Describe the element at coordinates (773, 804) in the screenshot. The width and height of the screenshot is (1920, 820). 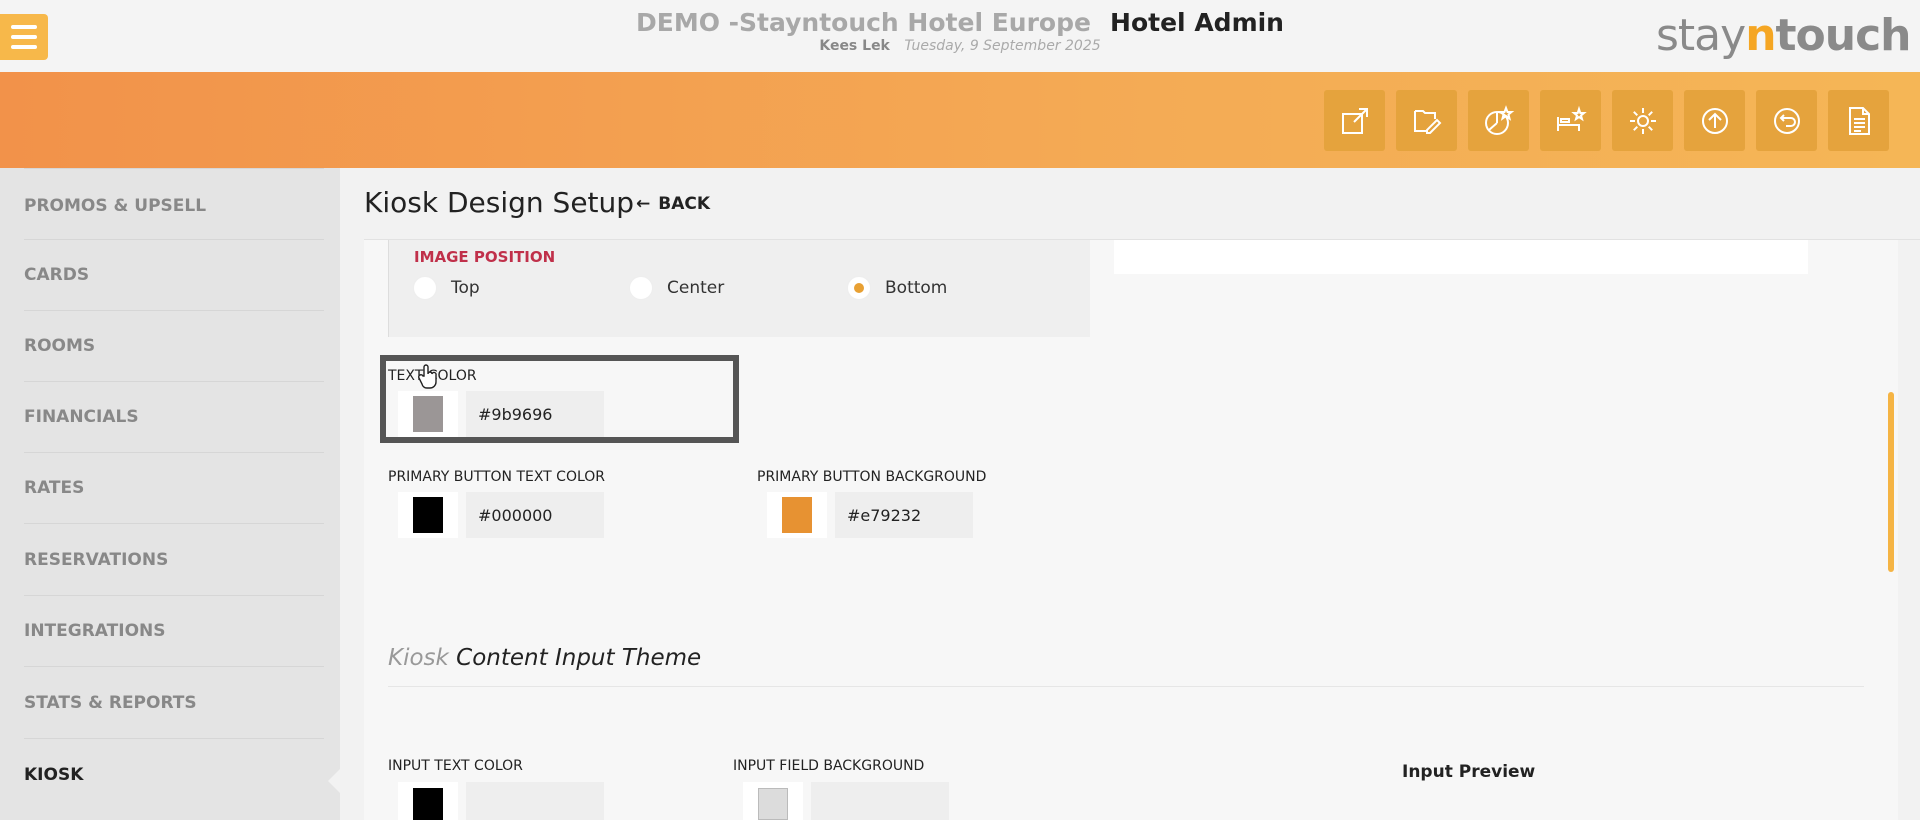
I see `input-field-background-swatch` at that location.